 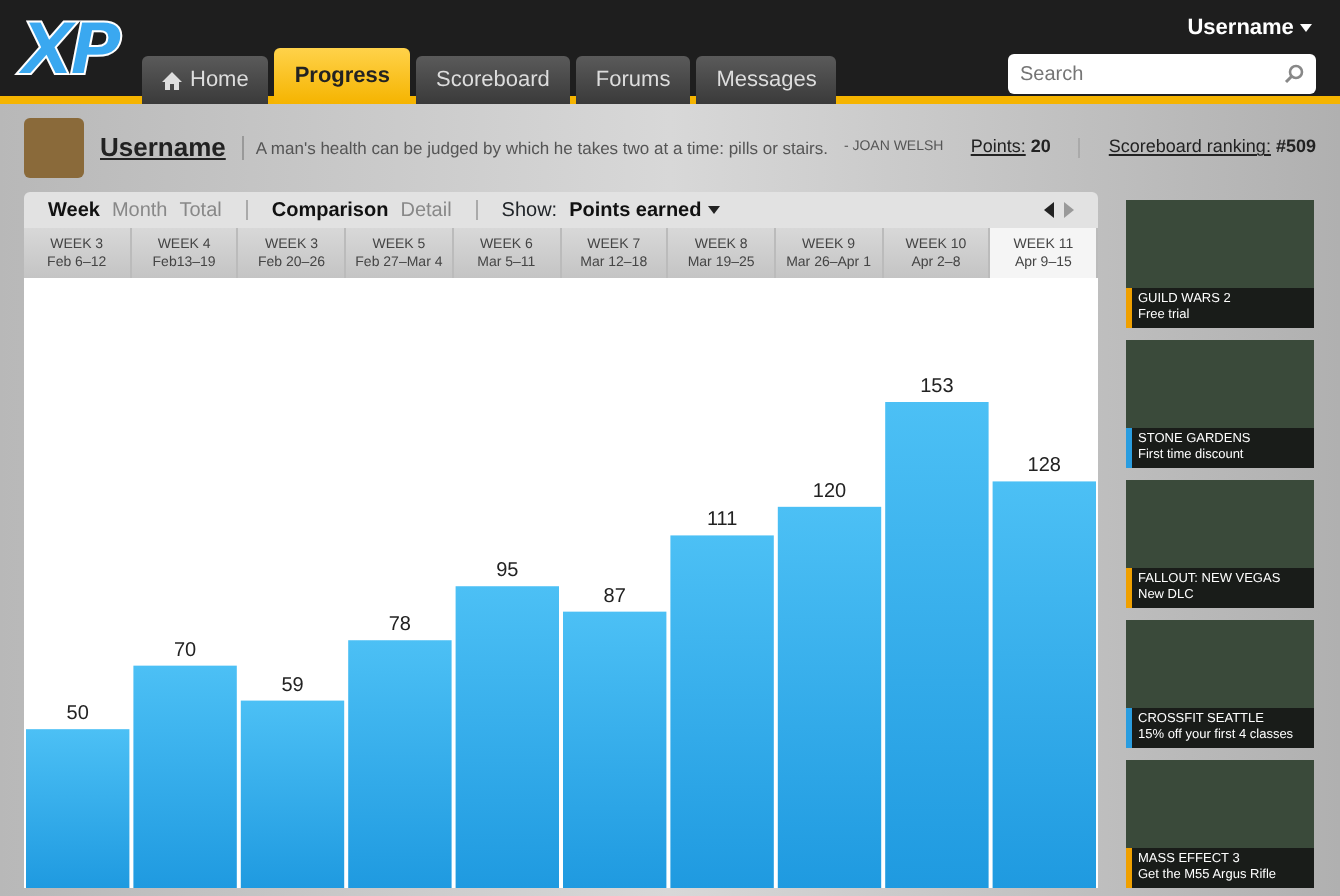 What do you see at coordinates (330, 210) in the screenshot?
I see `view-option: Comparison` at bounding box center [330, 210].